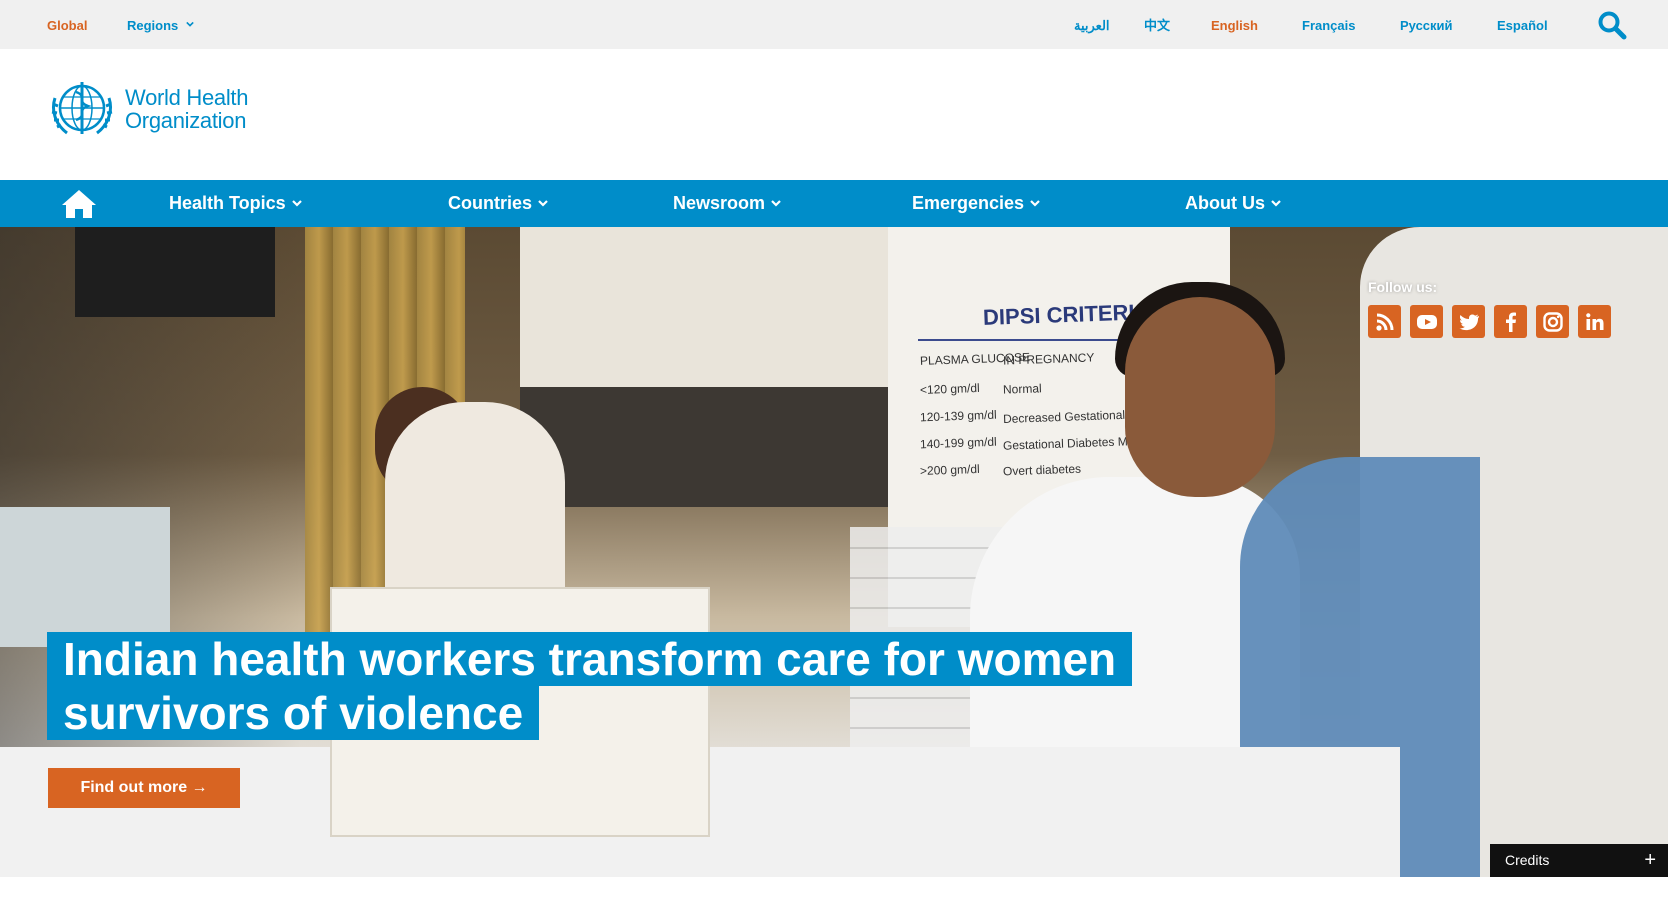 This screenshot has width=1668, height=906. What do you see at coordinates (1048, 359) in the screenshot?
I see `poster-col2: IN PREGNANCY` at bounding box center [1048, 359].